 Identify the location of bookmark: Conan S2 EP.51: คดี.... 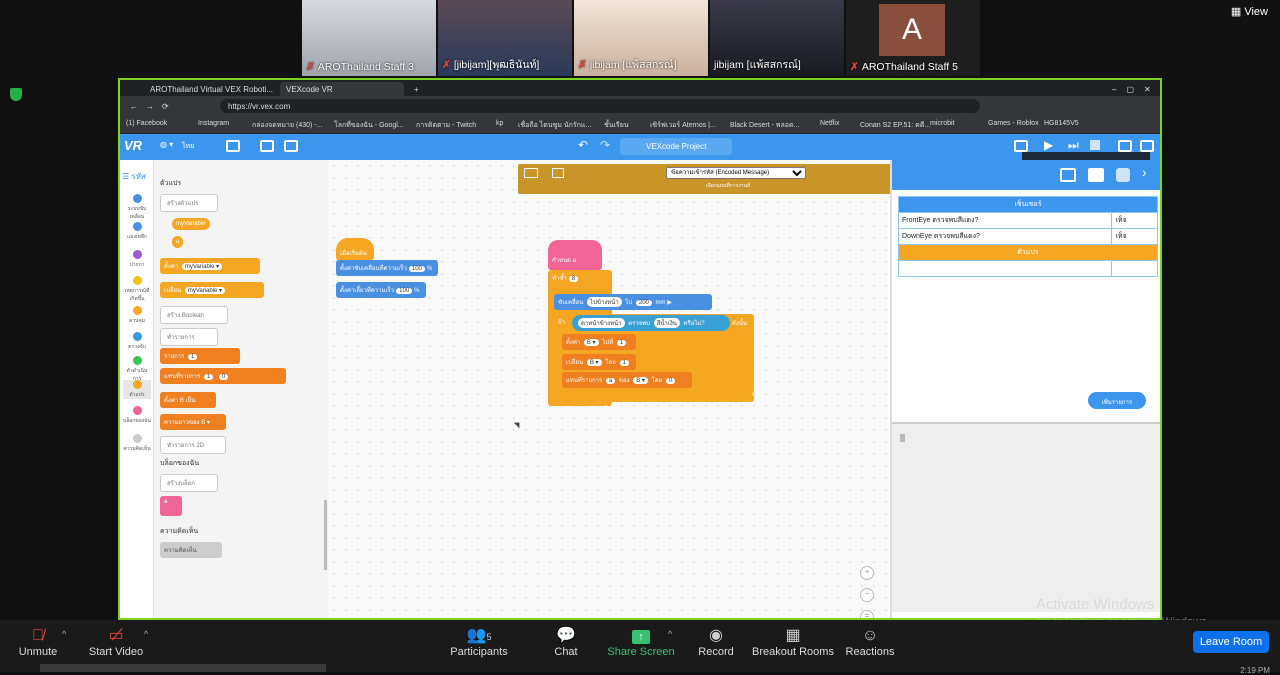
(895, 125).